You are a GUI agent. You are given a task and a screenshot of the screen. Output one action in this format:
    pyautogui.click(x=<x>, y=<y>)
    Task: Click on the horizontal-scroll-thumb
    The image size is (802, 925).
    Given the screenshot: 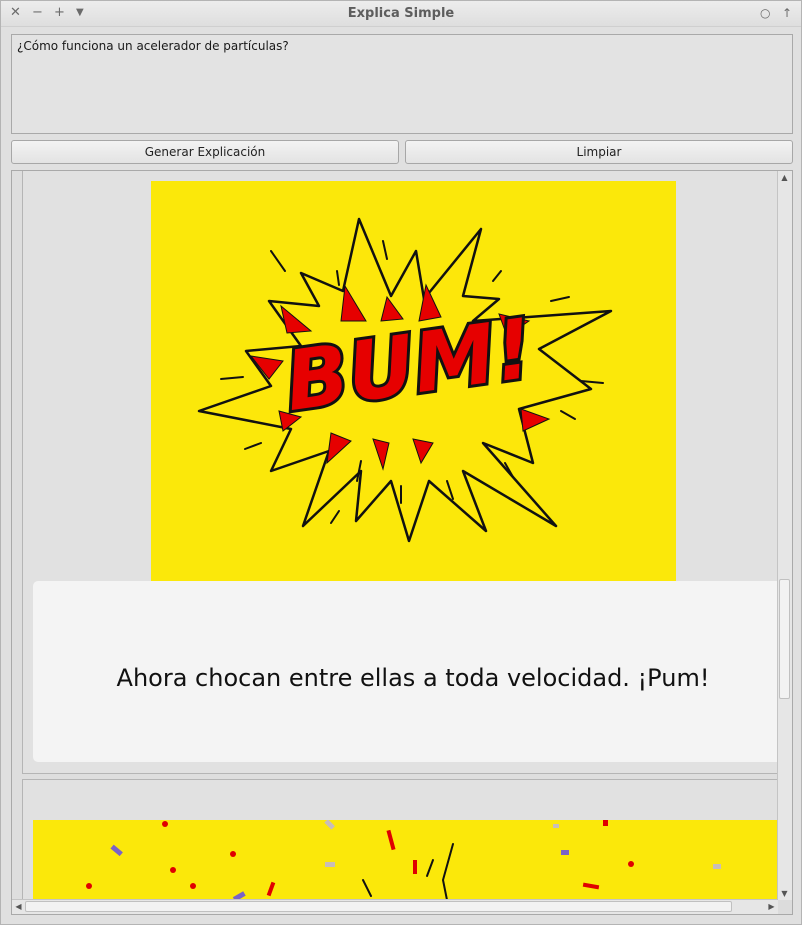 What is the action you would take?
    pyautogui.click(x=378, y=906)
    